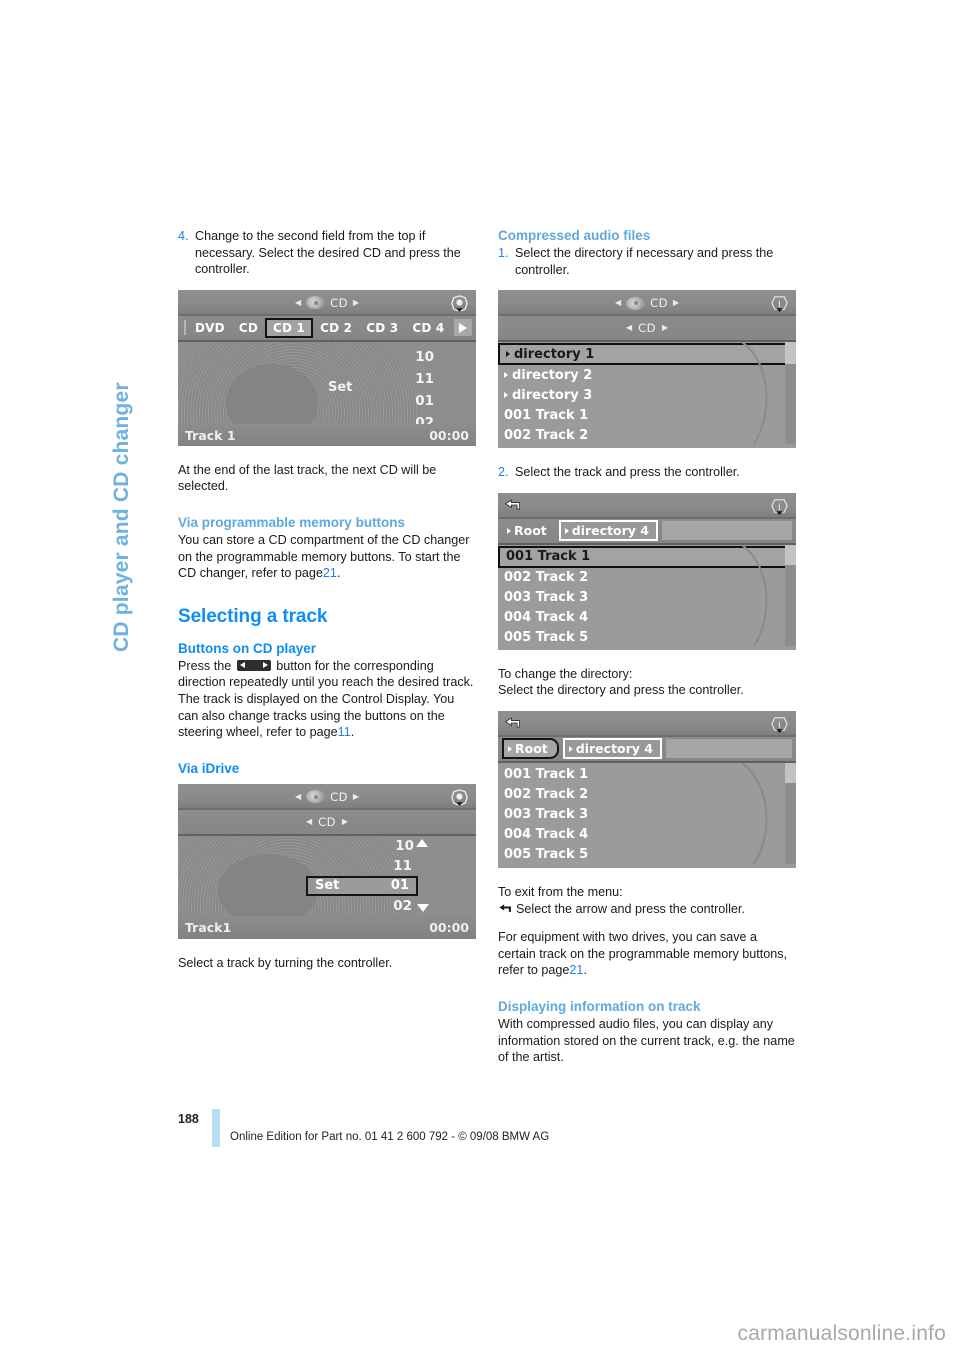 The width and height of the screenshot is (960, 1358). What do you see at coordinates (399, 886) in the screenshot?
I see `set-value: 01` at bounding box center [399, 886].